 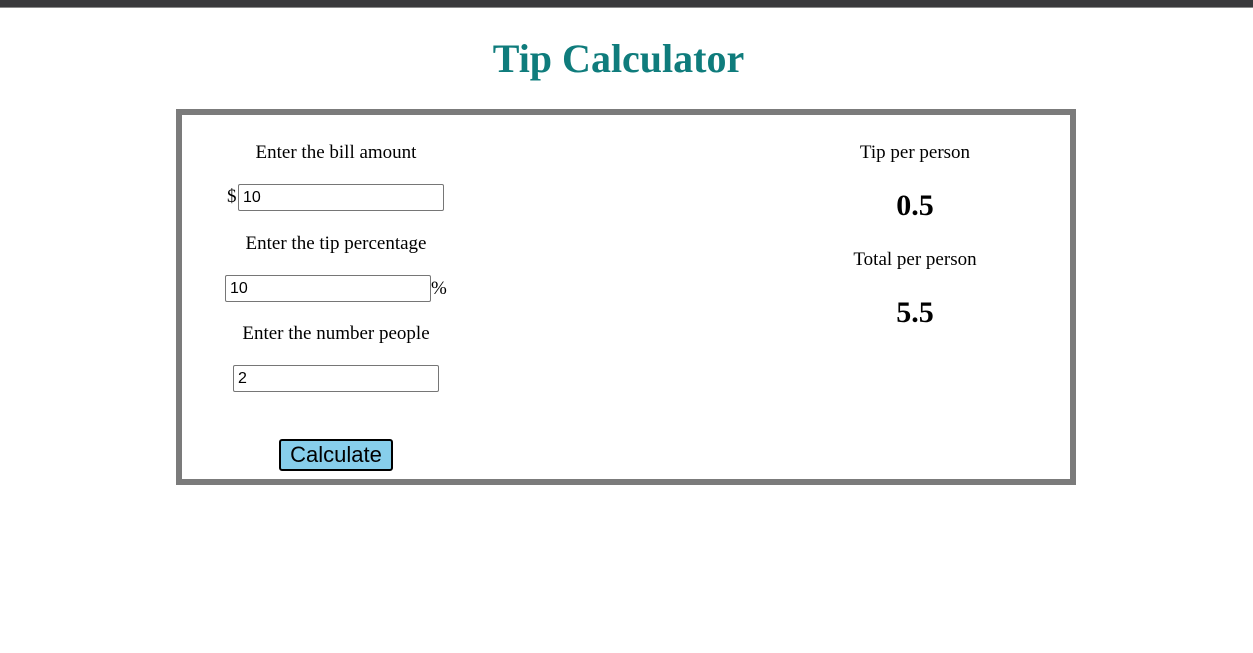 I want to click on calculate-button: Calculate, so click(x=336, y=455).